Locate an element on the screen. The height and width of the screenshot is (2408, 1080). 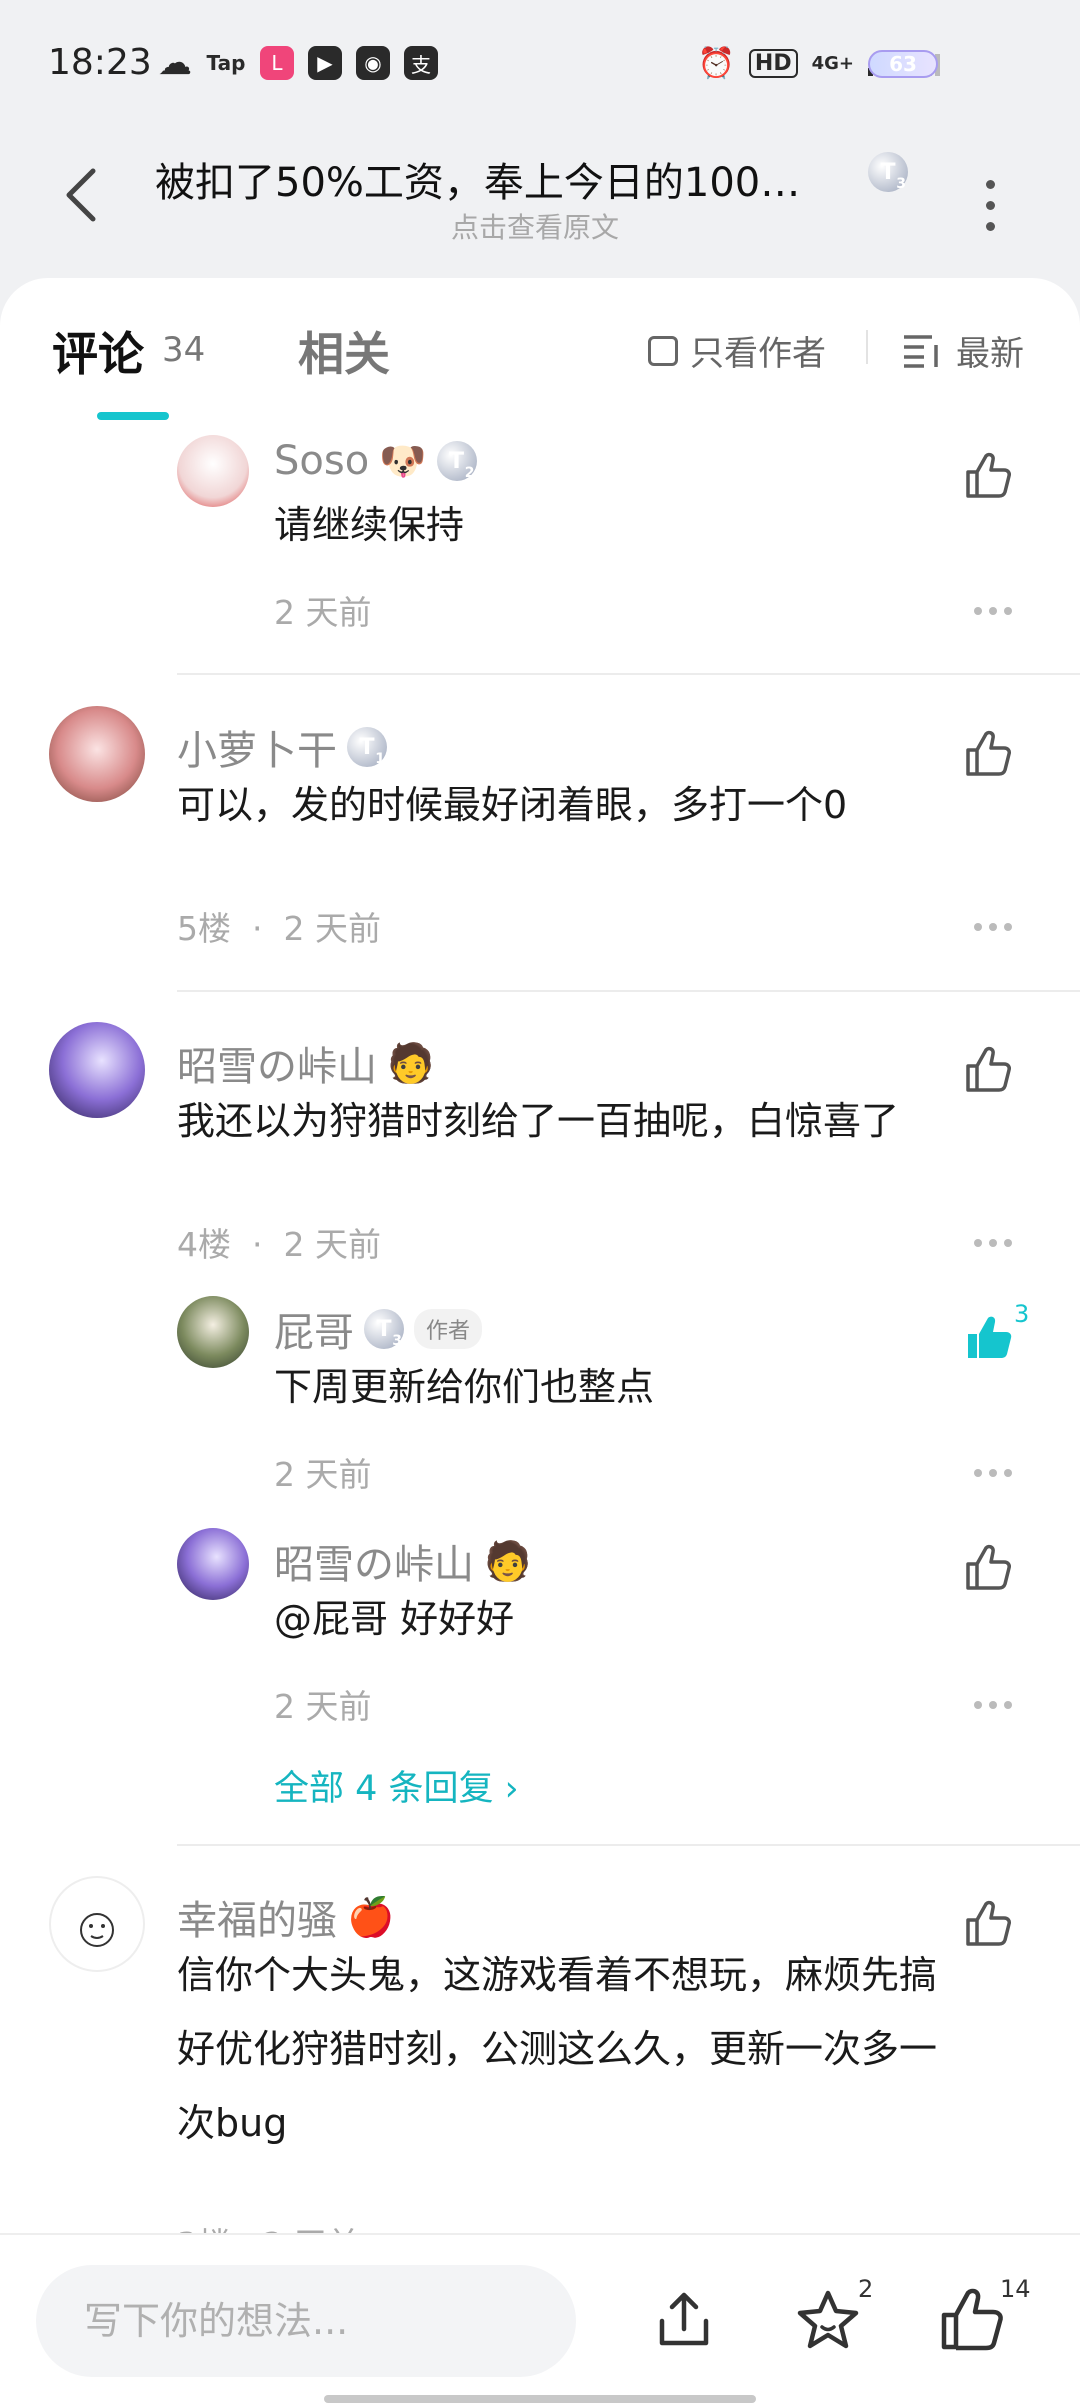
t-level-icon: T2 is located at coordinates (456, 461).